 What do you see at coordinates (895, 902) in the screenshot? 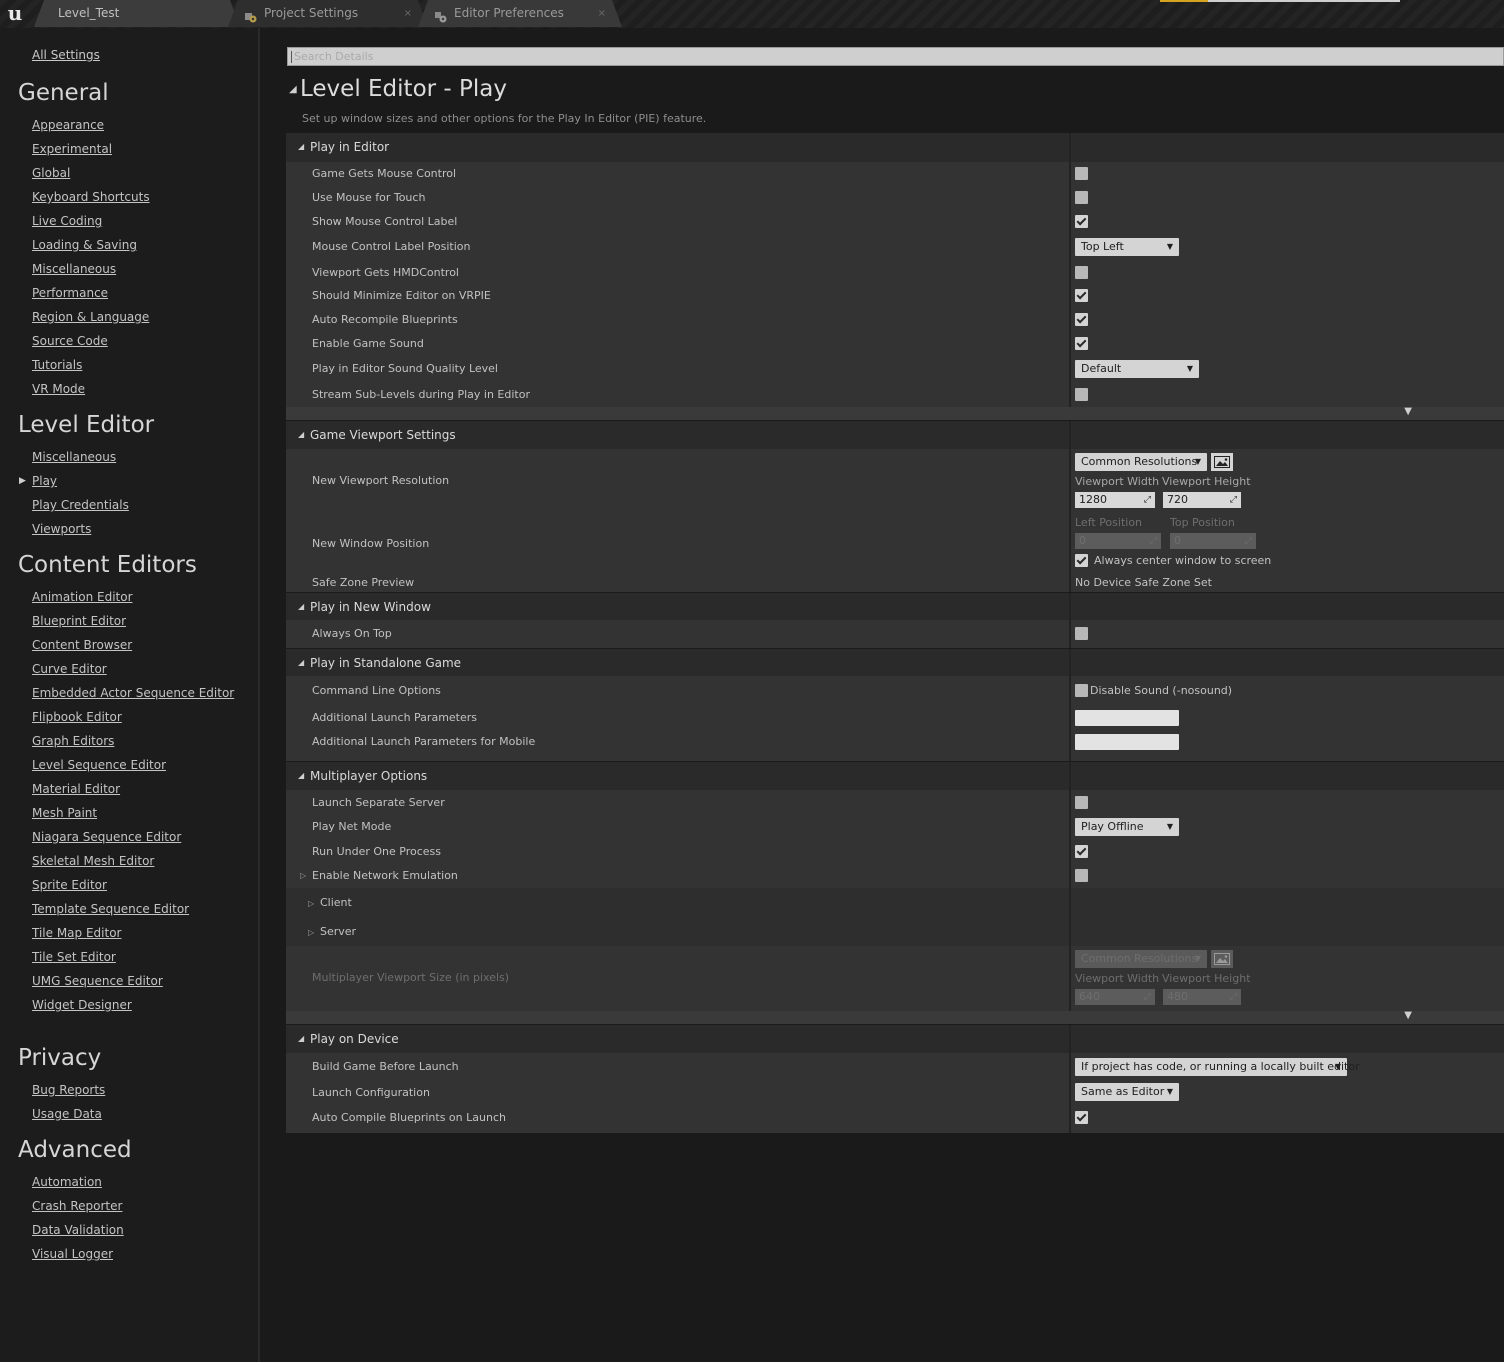
I see `setting-row: ▷ Client` at bounding box center [895, 902].